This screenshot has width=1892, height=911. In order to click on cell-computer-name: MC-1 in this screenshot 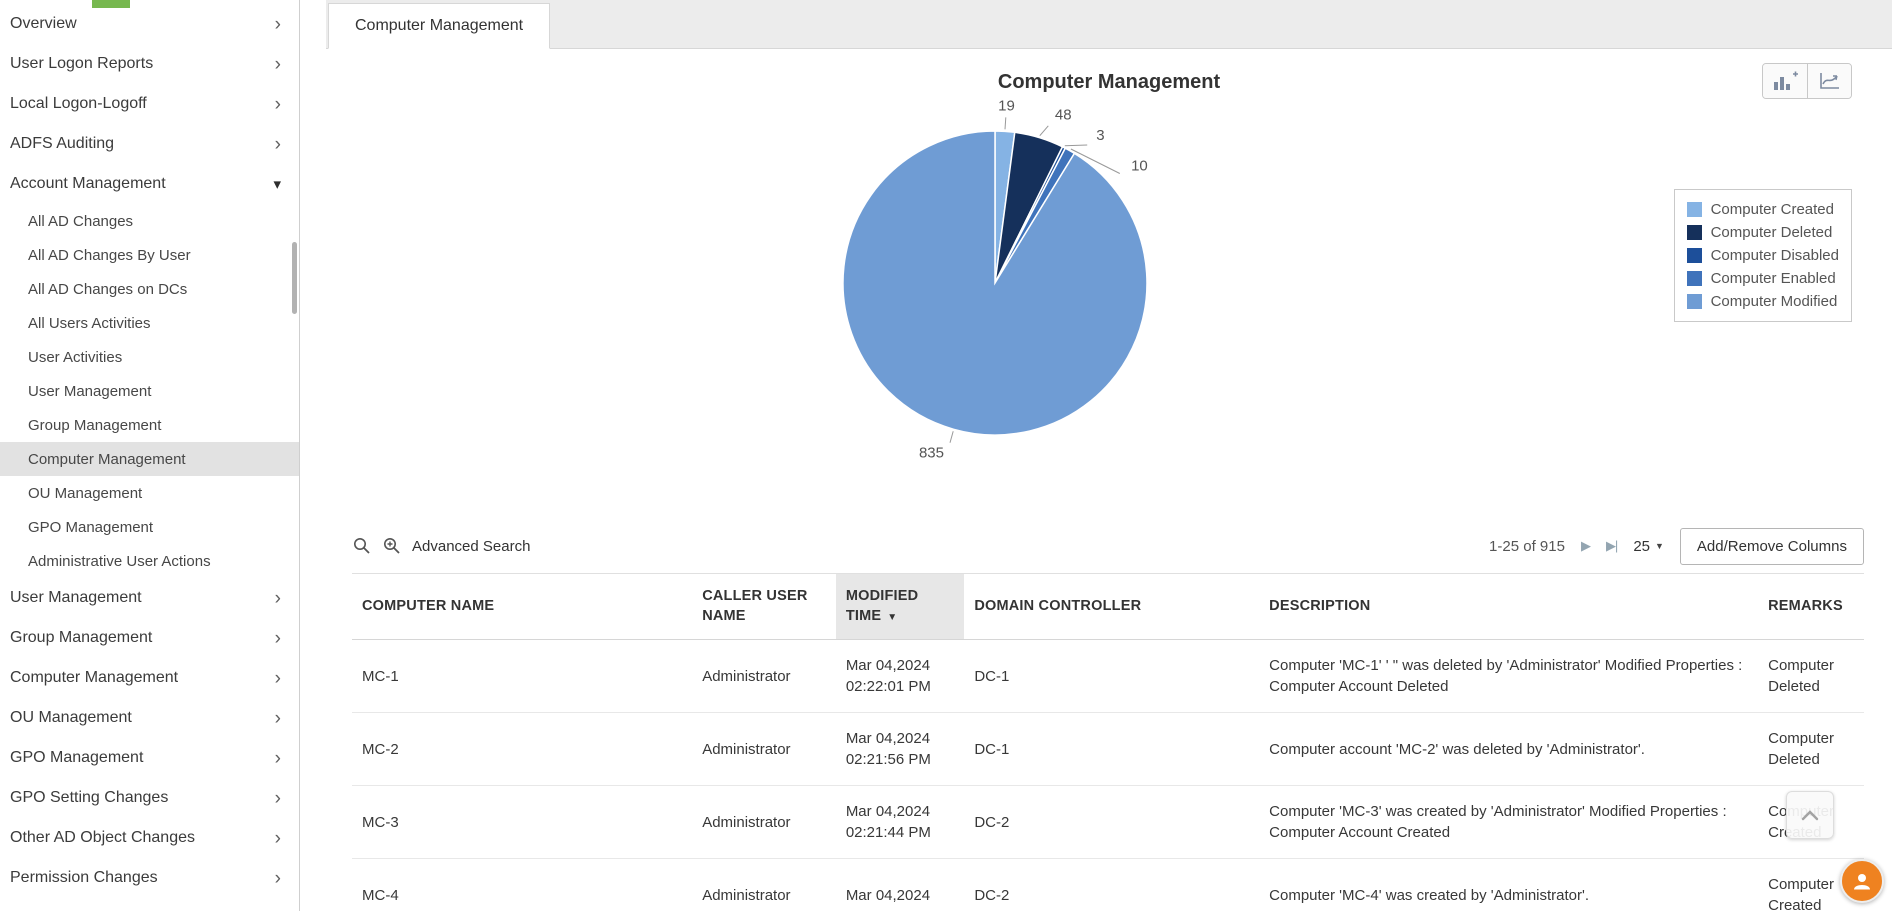, I will do `click(522, 676)`.